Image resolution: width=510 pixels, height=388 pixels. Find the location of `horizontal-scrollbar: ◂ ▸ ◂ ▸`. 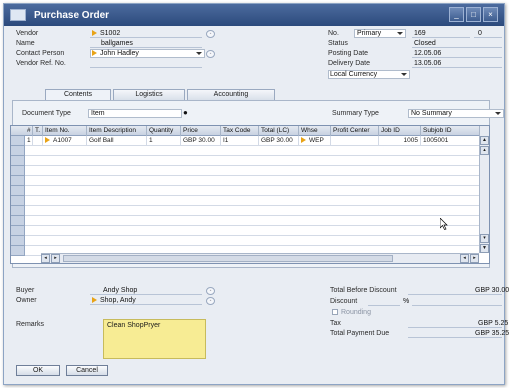

horizontal-scrollbar: ◂ ▸ ◂ ▸ is located at coordinates (260, 258).